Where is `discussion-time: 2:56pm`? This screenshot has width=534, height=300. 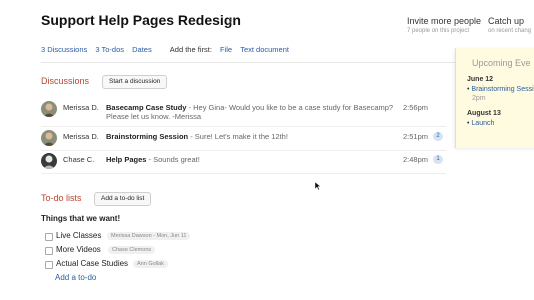
discussion-time: 2:56pm is located at coordinates (415, 107).